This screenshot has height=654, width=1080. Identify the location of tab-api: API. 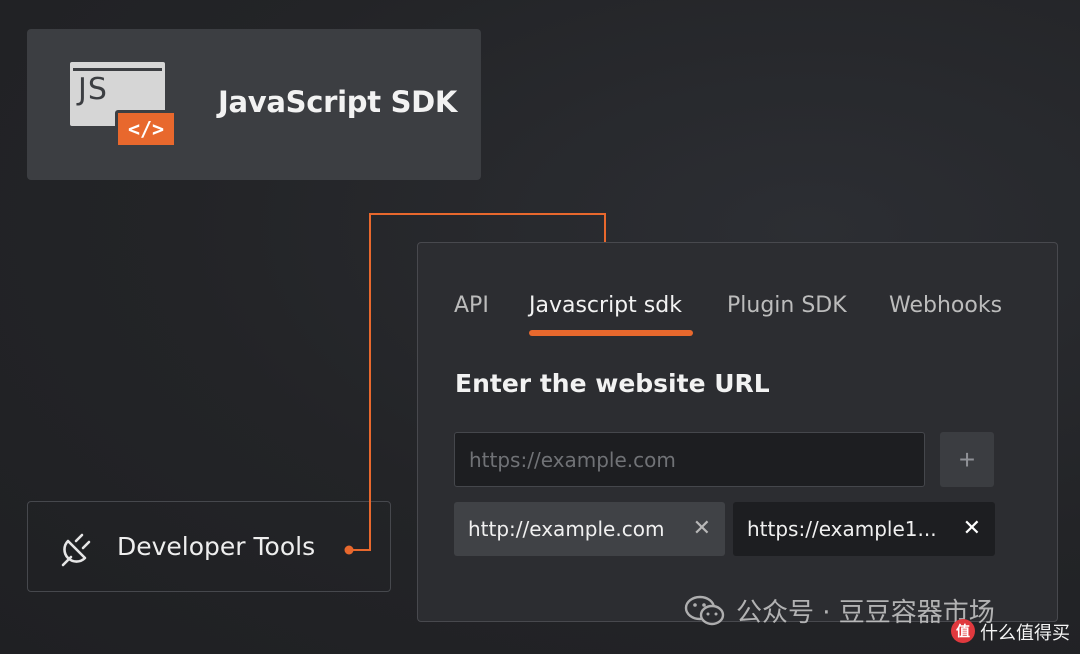
(471, 305).